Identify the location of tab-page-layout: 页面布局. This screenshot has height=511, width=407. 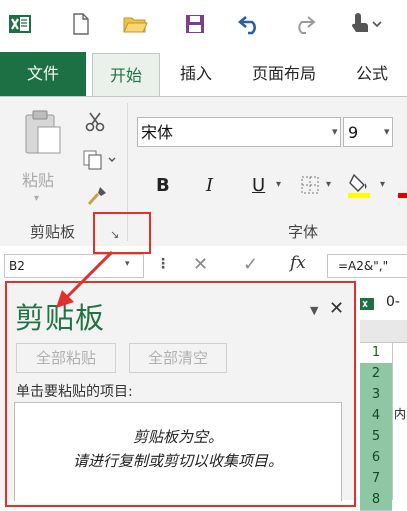
(284, 74).